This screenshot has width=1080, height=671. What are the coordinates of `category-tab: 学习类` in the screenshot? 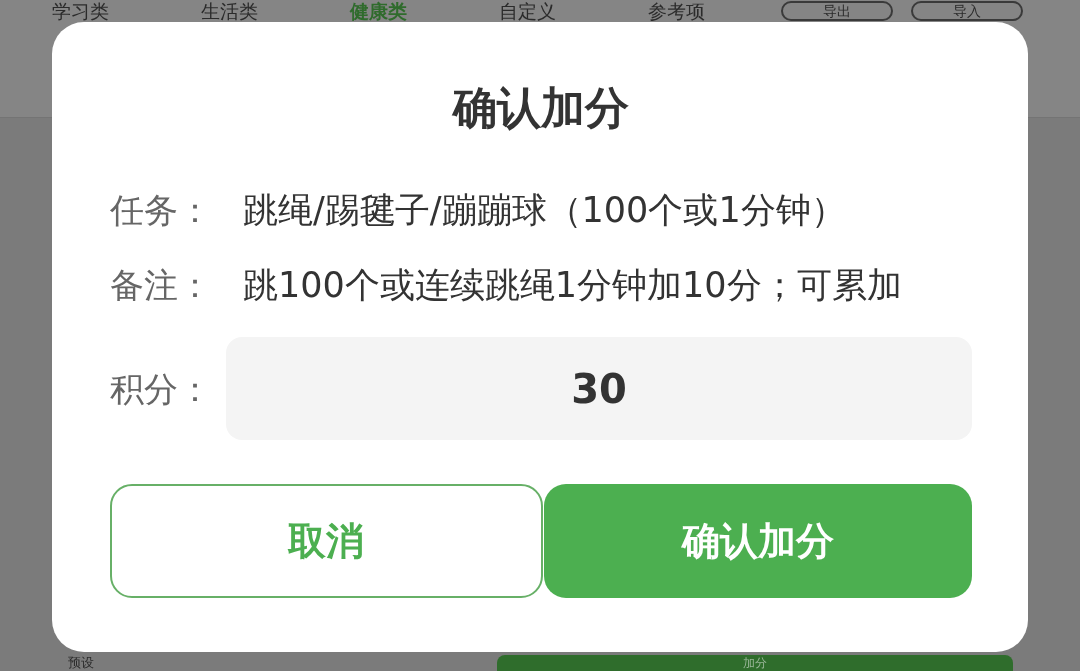 It's located at (80, 11).